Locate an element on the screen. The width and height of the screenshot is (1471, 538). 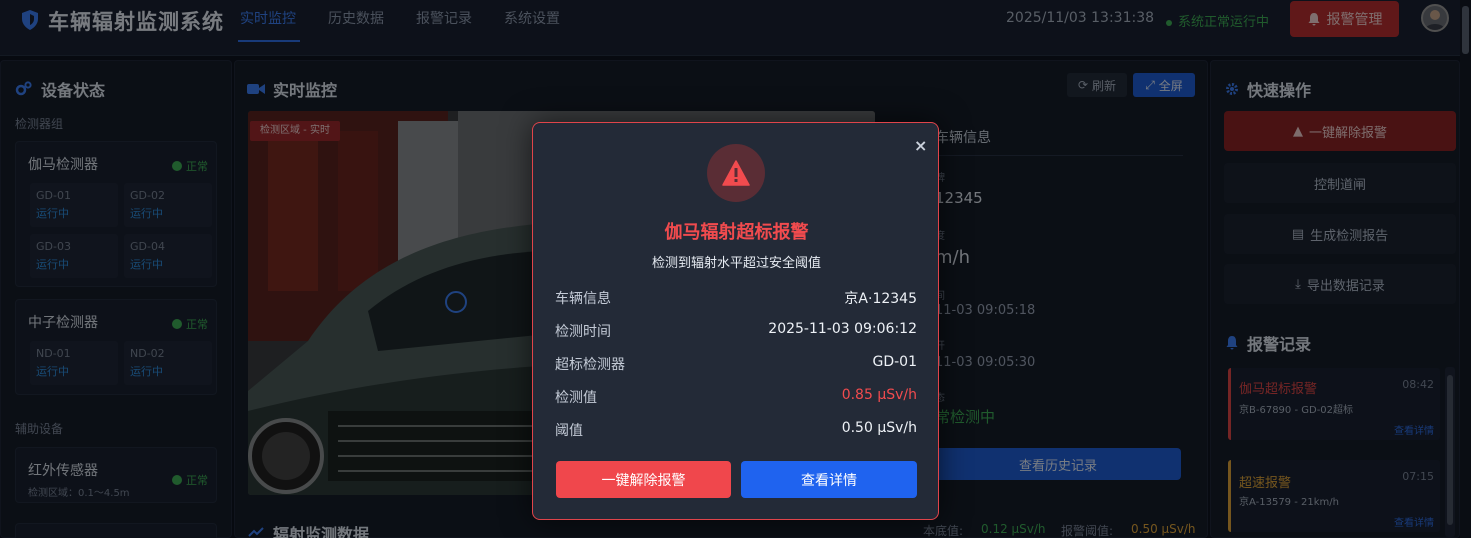
modal-row-measured: 检测值 0.85 μSv/h is located at coordinates (736, 397).